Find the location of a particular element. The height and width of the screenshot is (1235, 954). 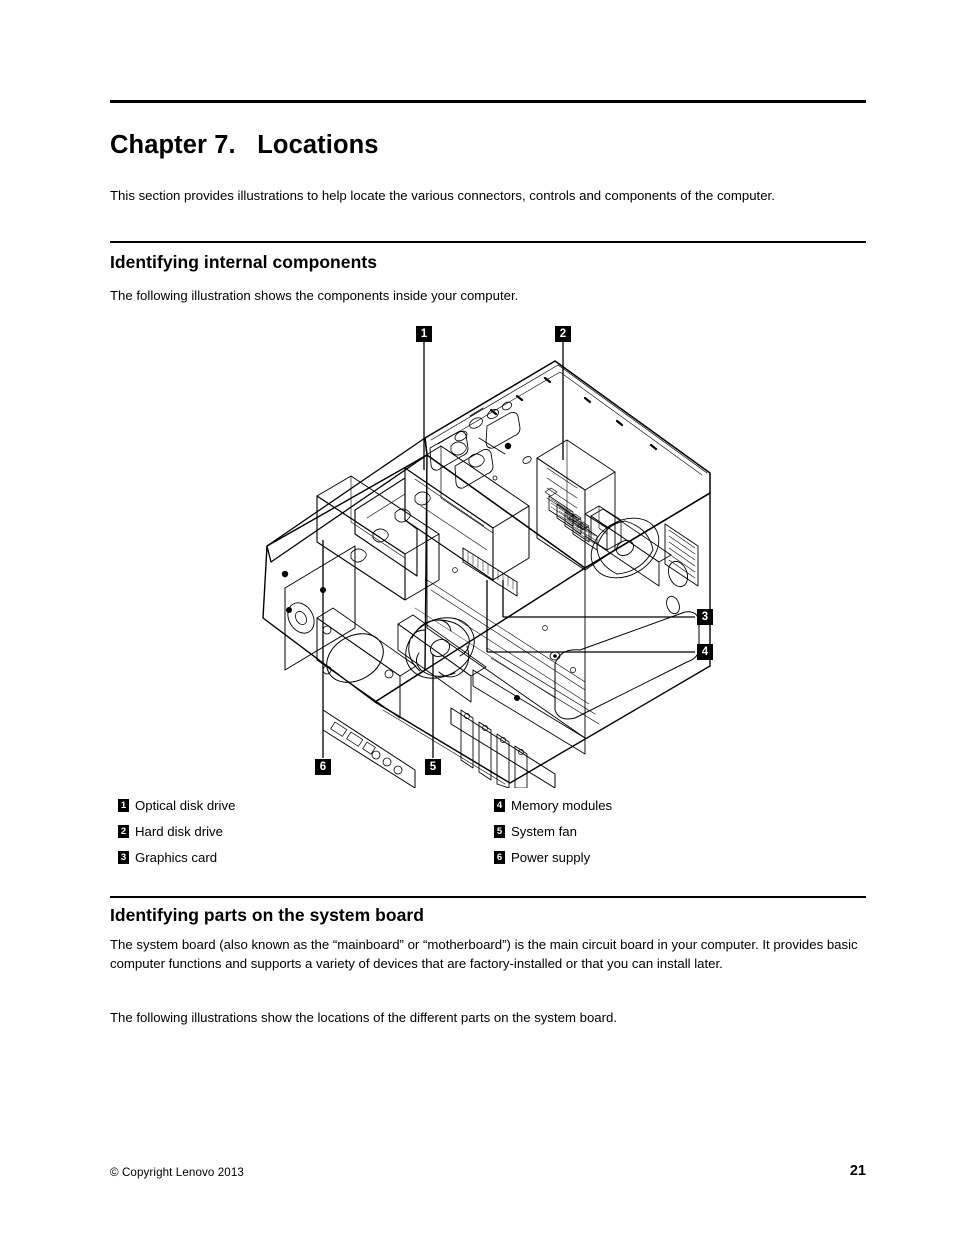

legend-label-optical-disk-drive: Optical disk drive is located at coordinates (185, 805).